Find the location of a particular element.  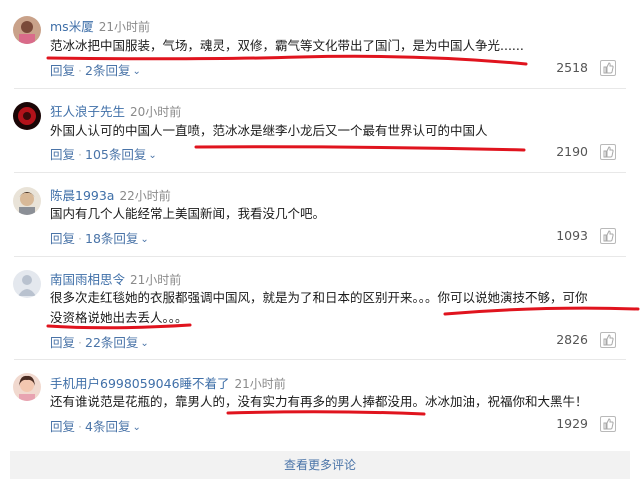

username: 狂人浪子先生 is located at coordinates (87, 111).